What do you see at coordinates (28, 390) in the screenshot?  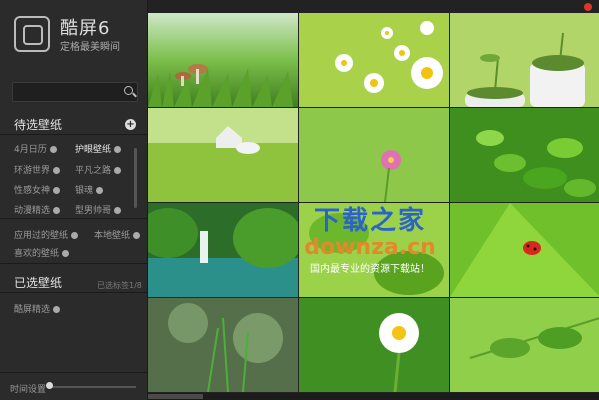 I see `time-setting-label: 时间设置` at bounding box center [28, 390].